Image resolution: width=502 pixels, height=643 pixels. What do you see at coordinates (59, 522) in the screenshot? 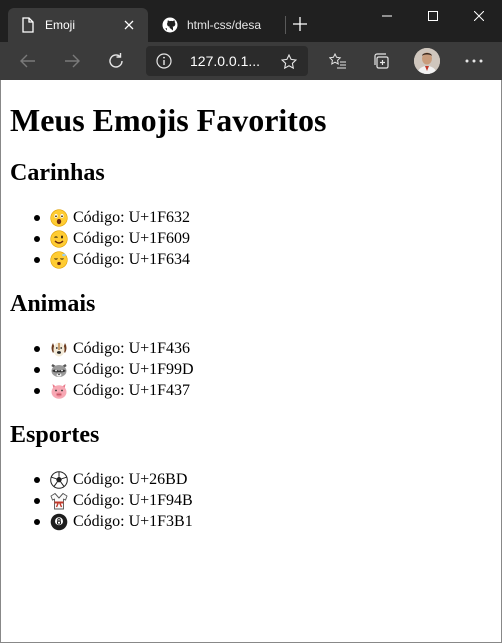
I see `pool-8-ball-icon` at bounding box center [59, 522].